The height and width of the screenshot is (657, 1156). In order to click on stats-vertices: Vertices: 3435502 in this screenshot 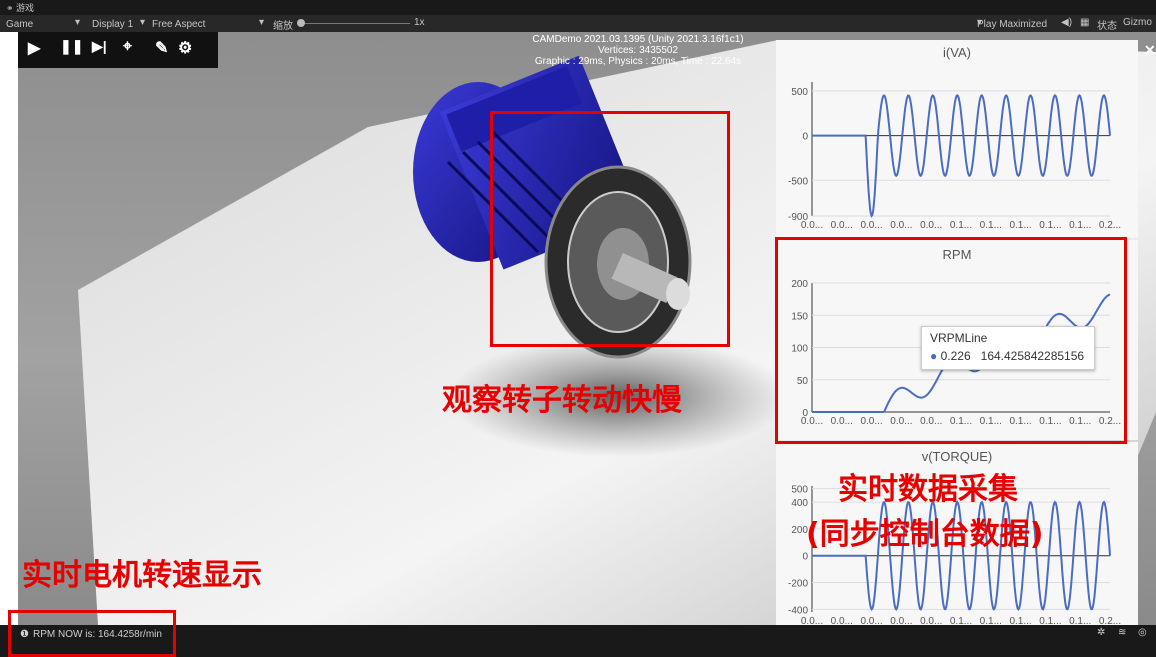, I will do `click(638, 50)`.